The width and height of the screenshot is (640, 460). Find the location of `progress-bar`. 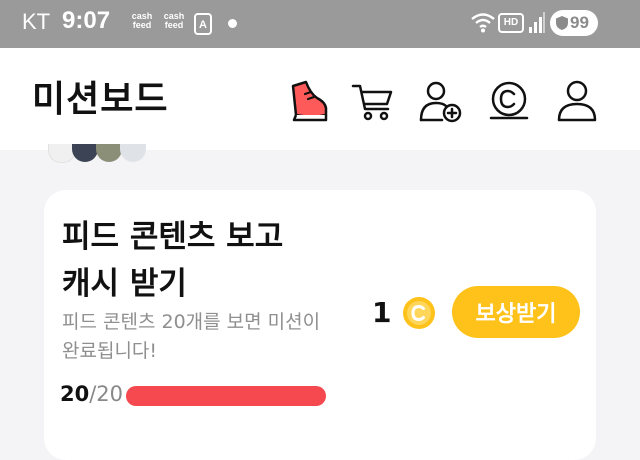

progress-bar is located at coordinates (226, 396).